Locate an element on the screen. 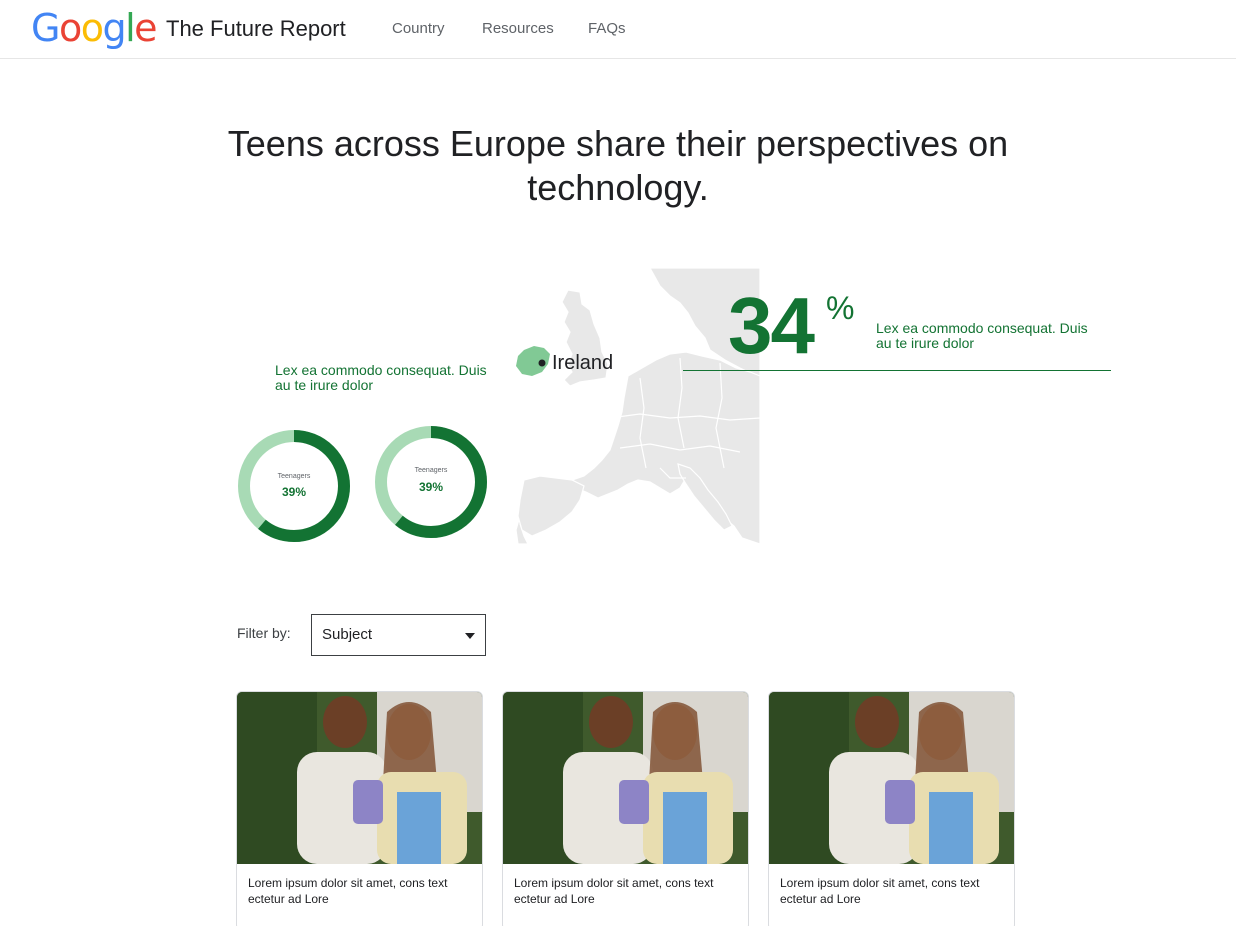 This screenshot has height=926, width=1236. logo-letter: g is located at coordinates (114, 28).